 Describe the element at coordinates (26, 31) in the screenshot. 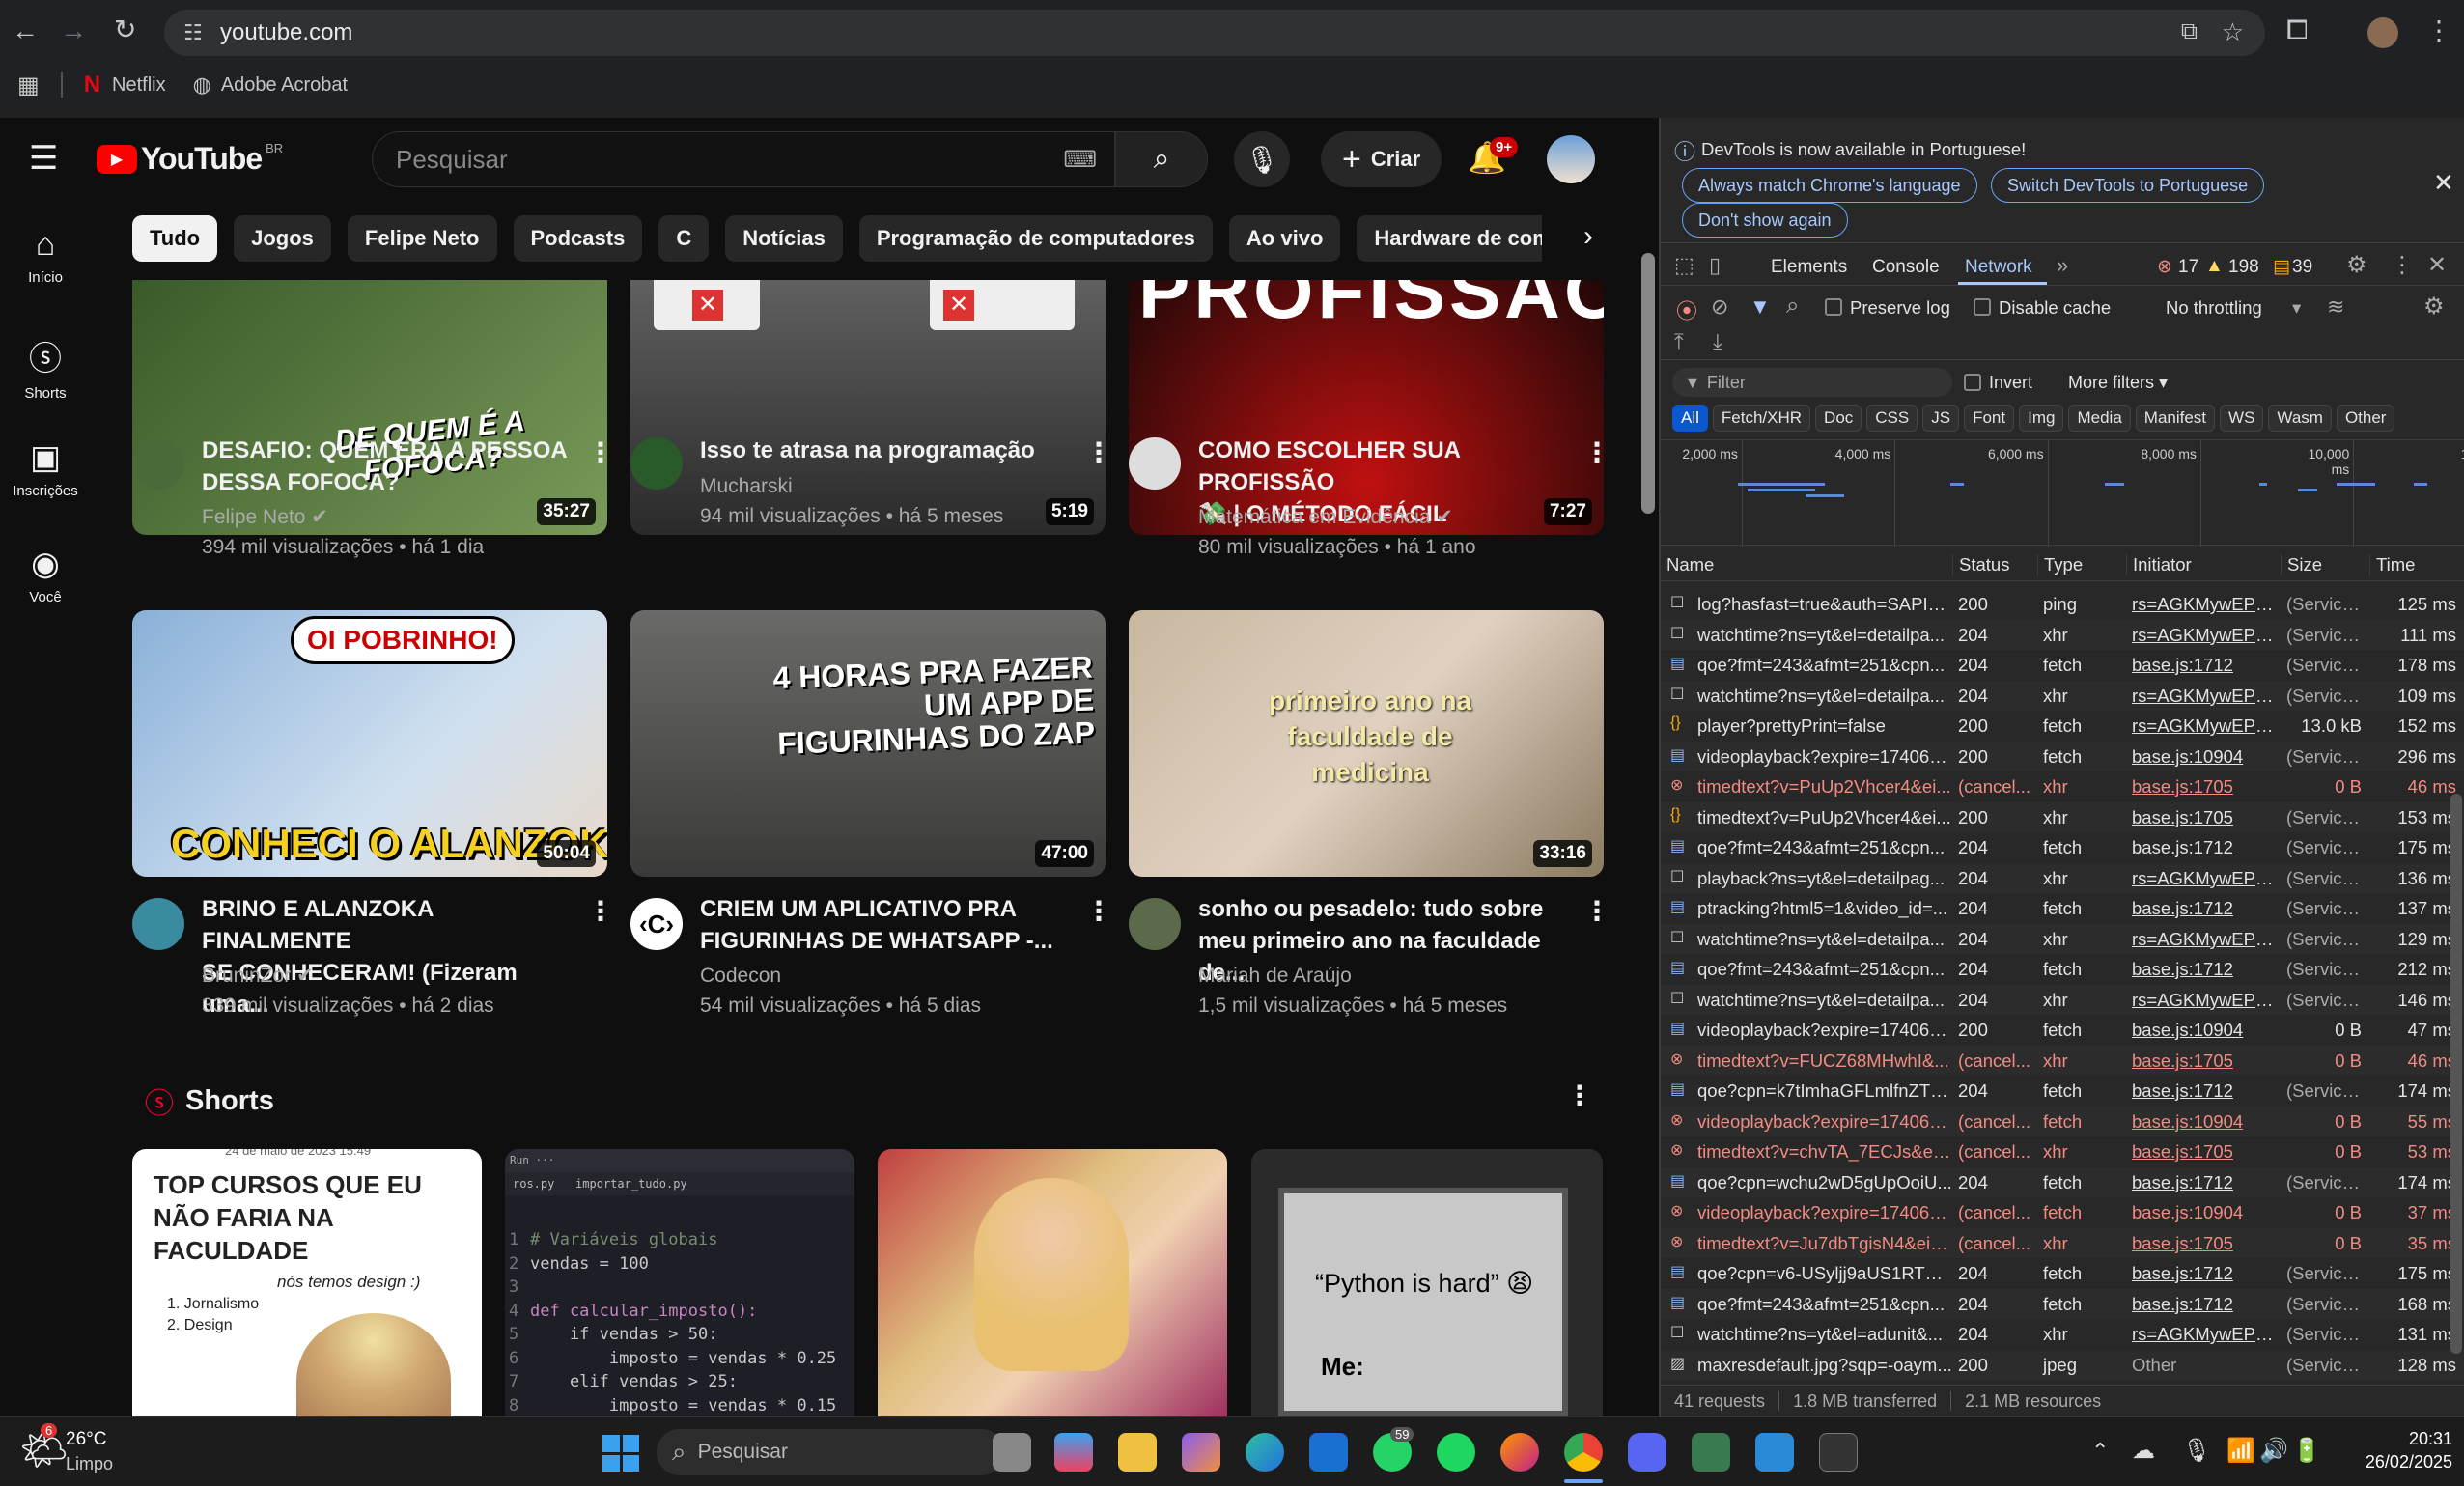

I see `back-icon: ←` at that location.